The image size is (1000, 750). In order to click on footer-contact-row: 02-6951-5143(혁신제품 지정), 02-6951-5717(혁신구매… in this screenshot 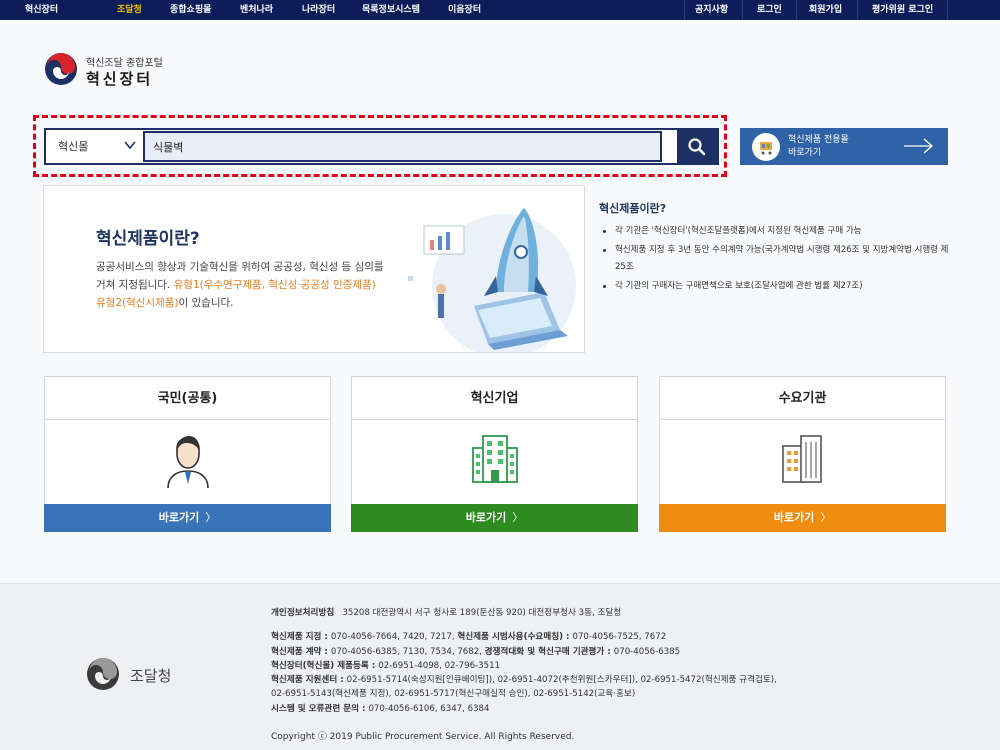, I will do `click(621, 694)`.